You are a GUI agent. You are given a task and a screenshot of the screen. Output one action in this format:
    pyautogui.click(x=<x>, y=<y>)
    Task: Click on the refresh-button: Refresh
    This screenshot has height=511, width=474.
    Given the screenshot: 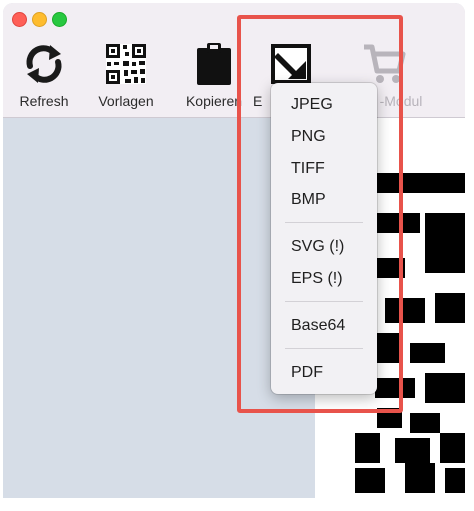 What is the action you would take?
    pyautogui.click(x=44, y=75)
    